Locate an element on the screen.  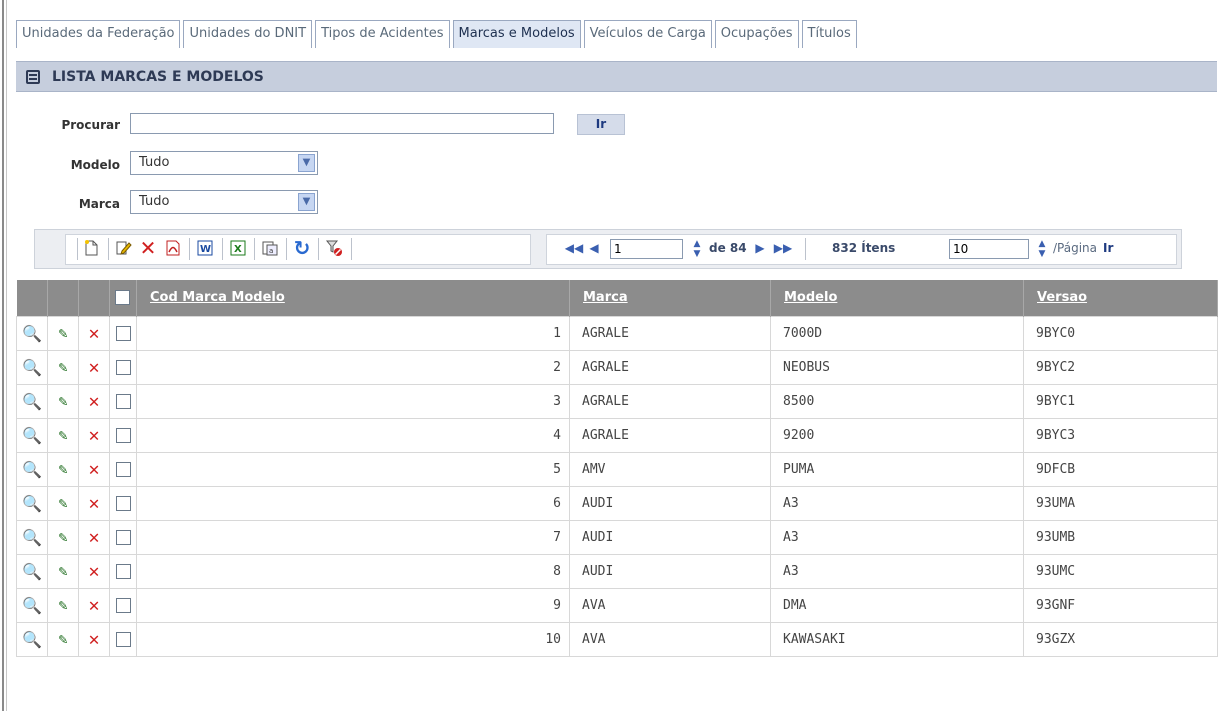
tab-marcas-modelos: Marcas e Modelos is located at coordinates (516, 34).